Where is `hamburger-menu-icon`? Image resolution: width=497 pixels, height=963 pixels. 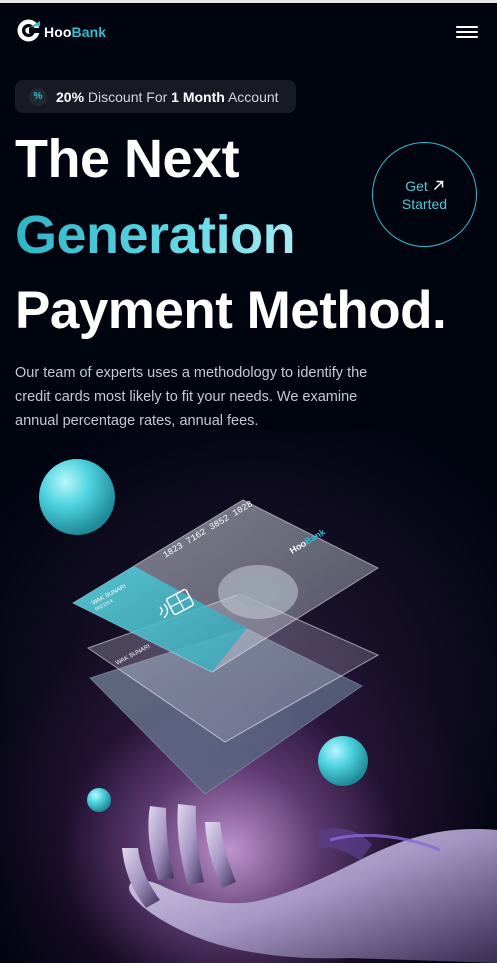 hamburger-menu-icon is located at coordinates (467, 32).